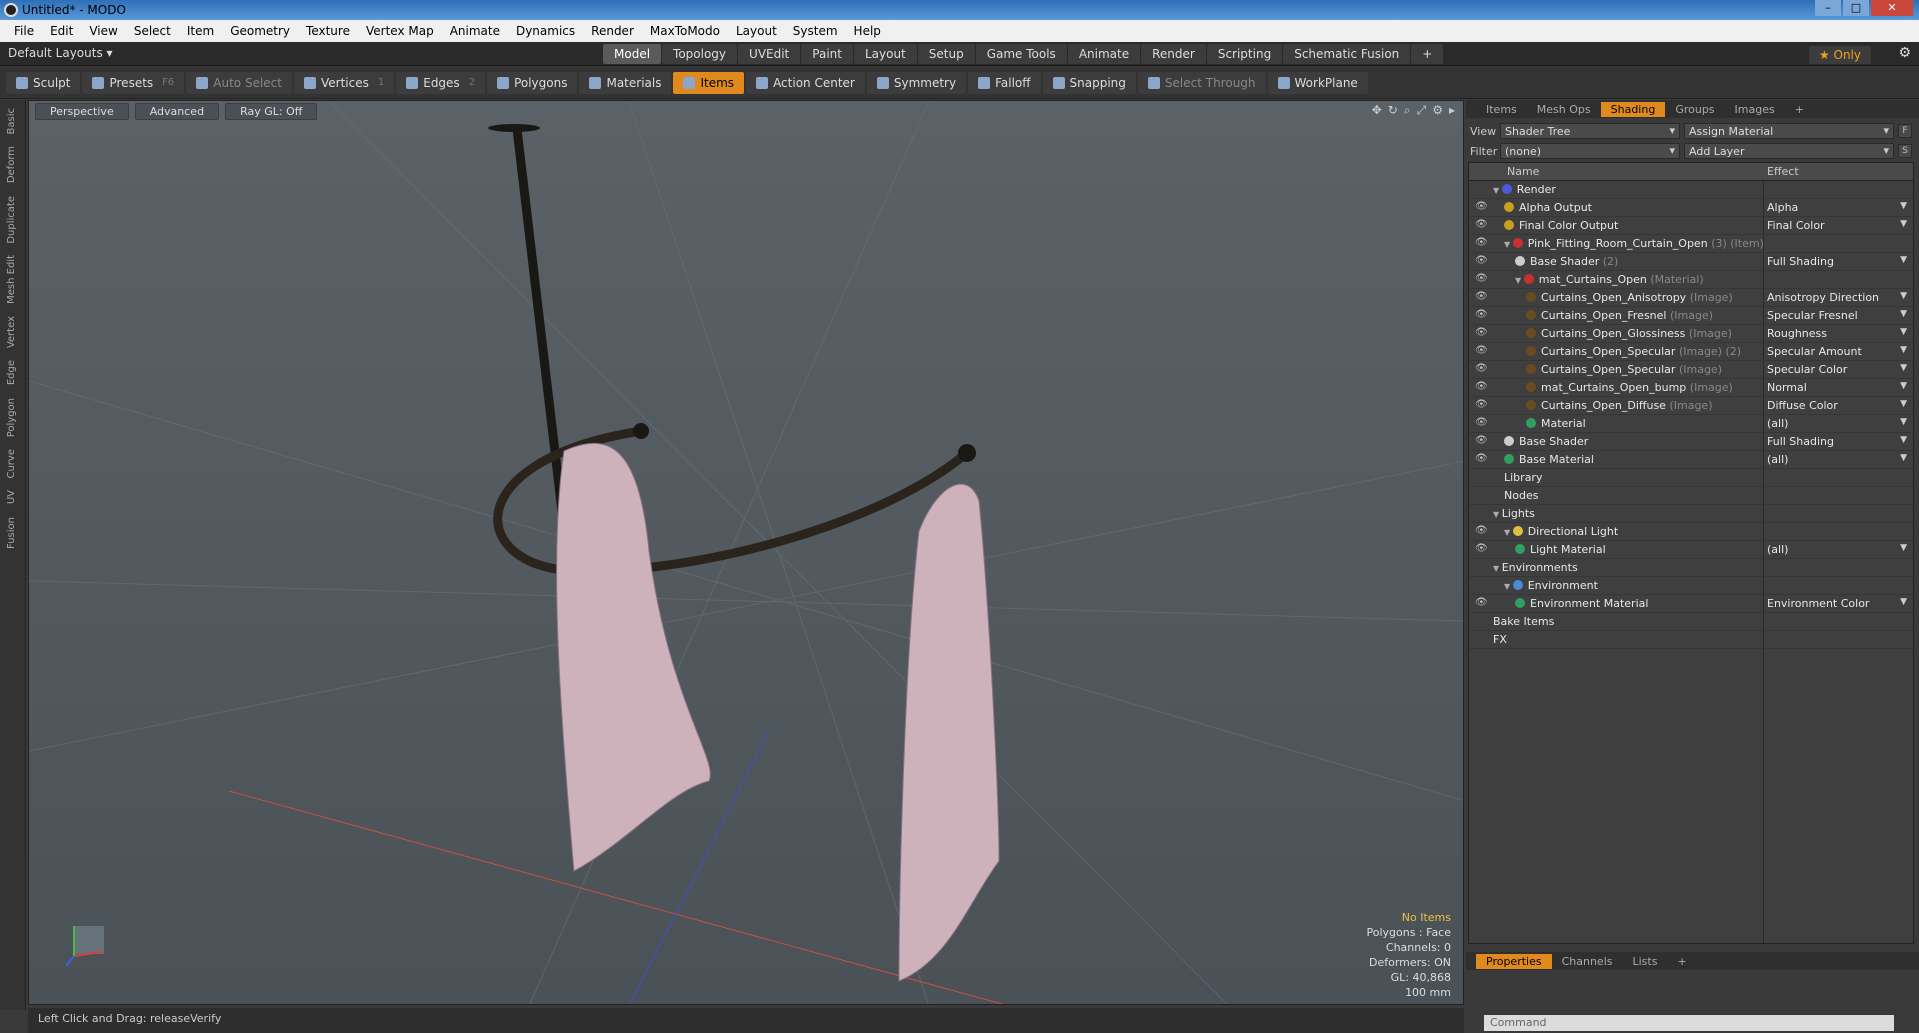  I want to click on name-column-header: Name, so click(1523, 171).